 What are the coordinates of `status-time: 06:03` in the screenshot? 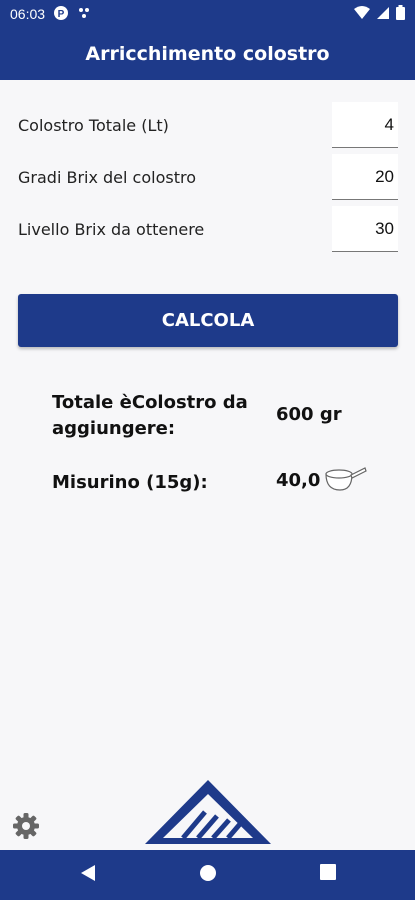 It's located at (28, 14).